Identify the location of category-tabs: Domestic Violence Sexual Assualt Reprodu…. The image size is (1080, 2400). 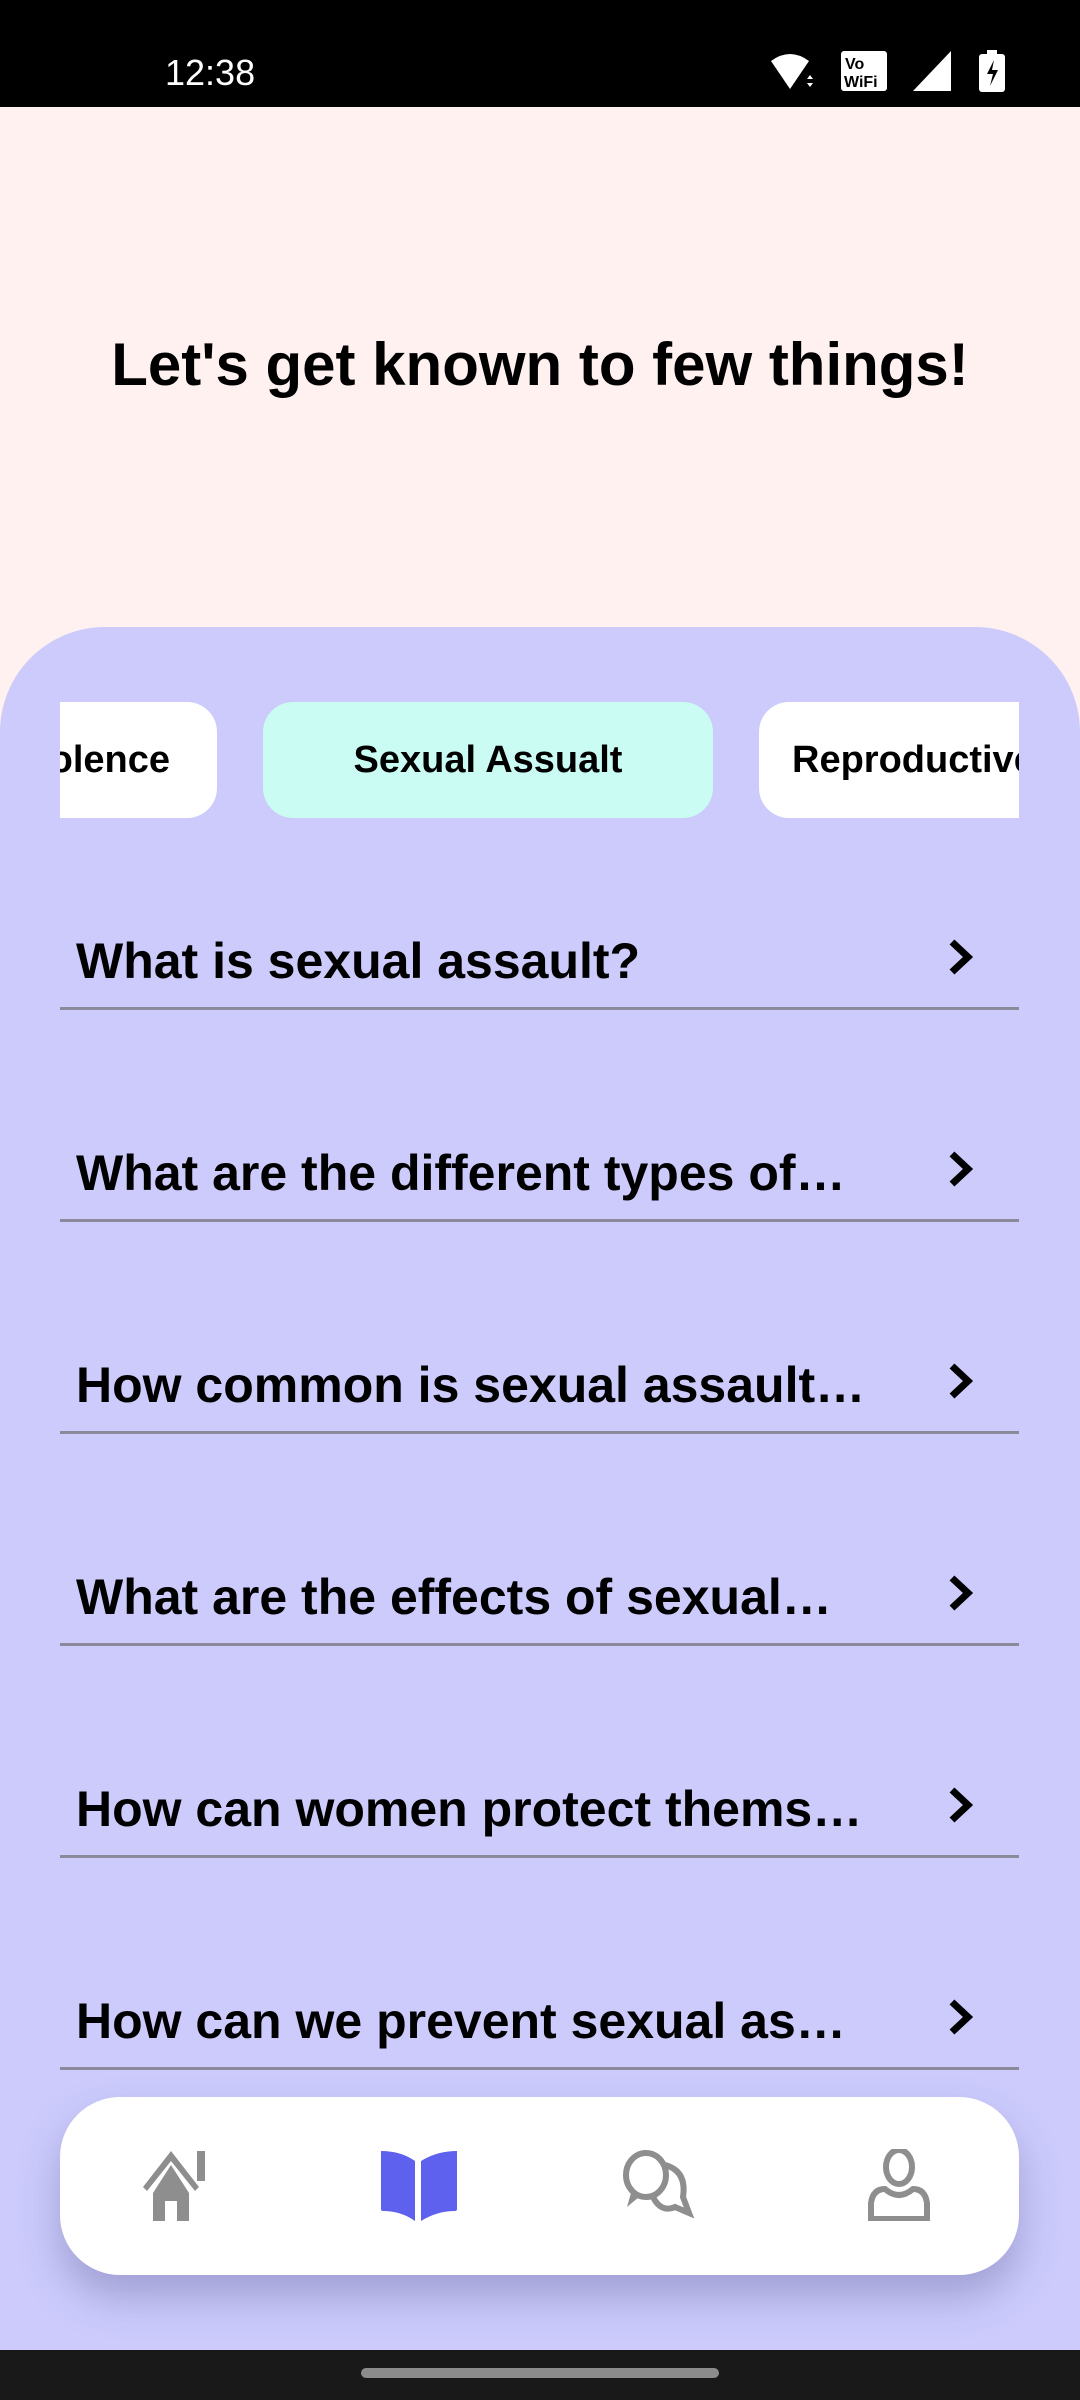
(539, 760).